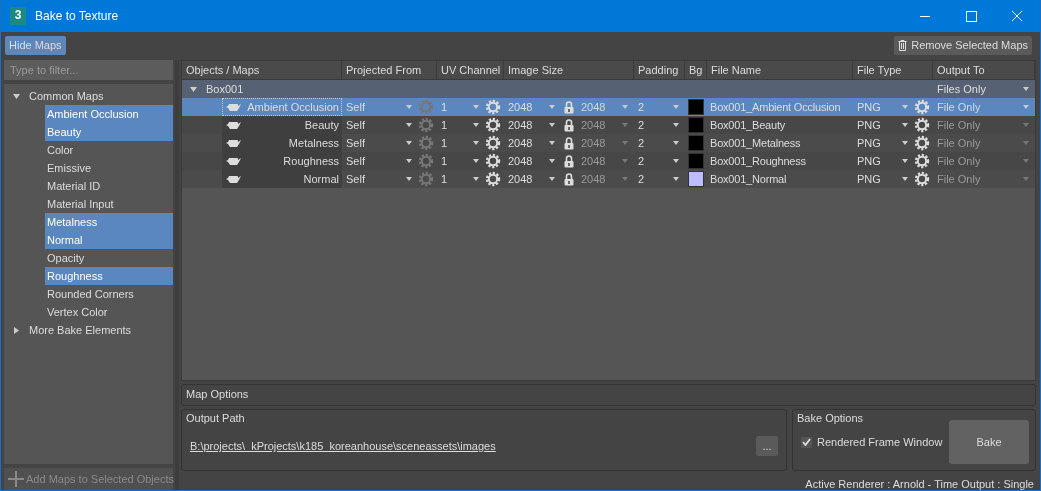  Describe the element at coordinates (903, 45) in the screenshot. I see `trash-icon` at that location.